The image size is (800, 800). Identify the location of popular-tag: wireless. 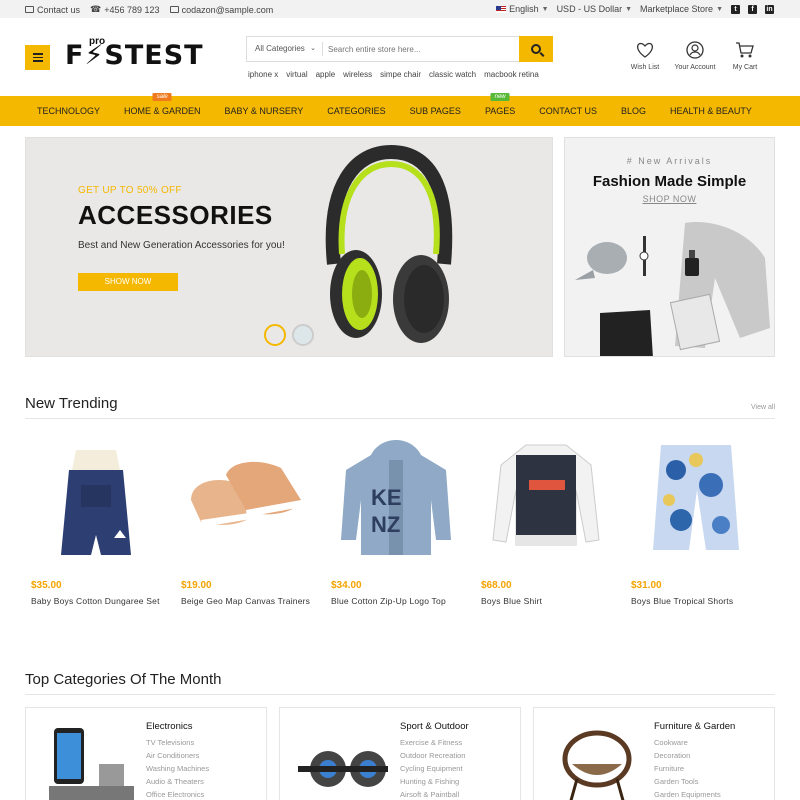
(357, 74).